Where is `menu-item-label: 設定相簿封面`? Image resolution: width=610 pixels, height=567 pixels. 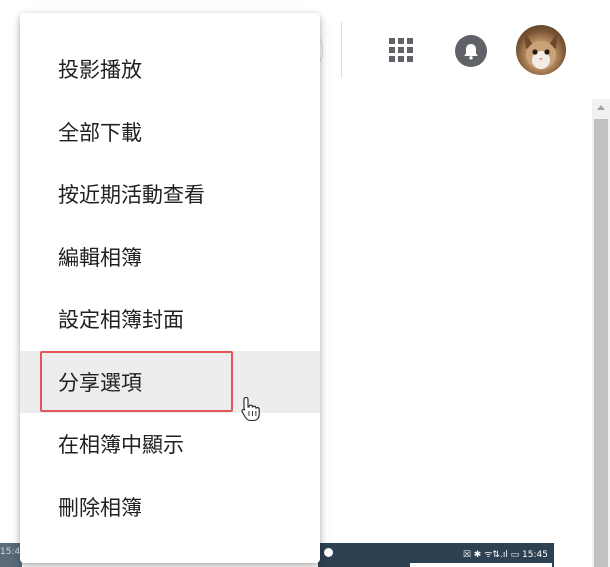
menu-item-label: 設定相簿封面 is located at coordinates (121, 320).